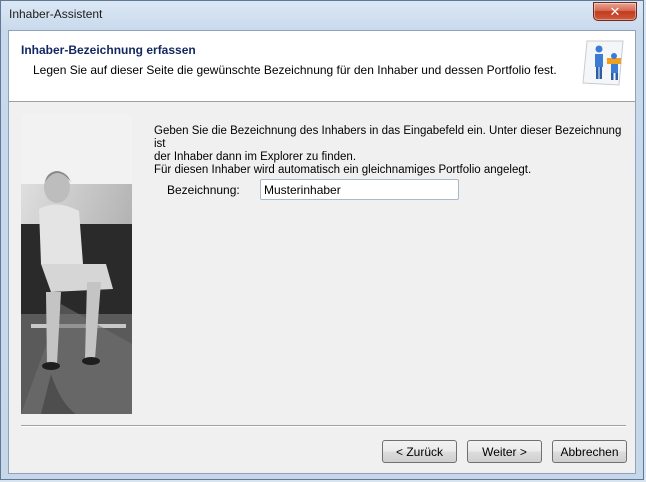 This screenshot has width=646, height=482. What do you see at coordinates (603, 63) in the screenshot?
I see `owner-portfolio-icon` at bounding box center [603, 63].